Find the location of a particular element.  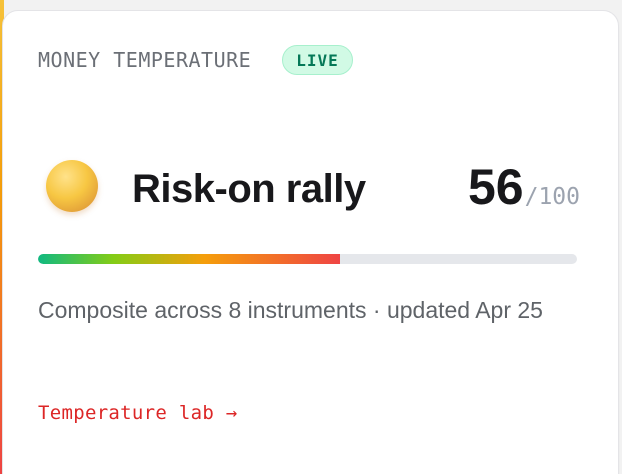

temperature-bar-fill is located at coordinates (189, 259).